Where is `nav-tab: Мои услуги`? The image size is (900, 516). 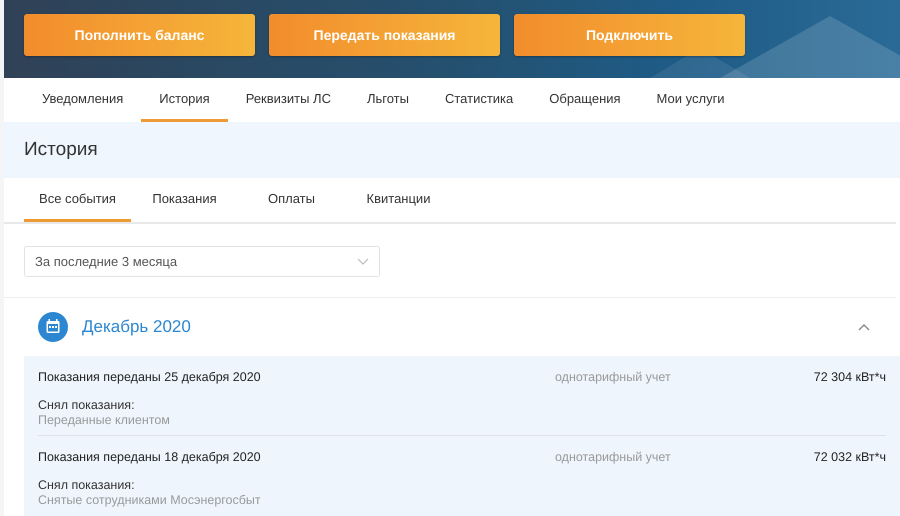 nav-tab: Мои услуги is located at coordinates (690, 100).